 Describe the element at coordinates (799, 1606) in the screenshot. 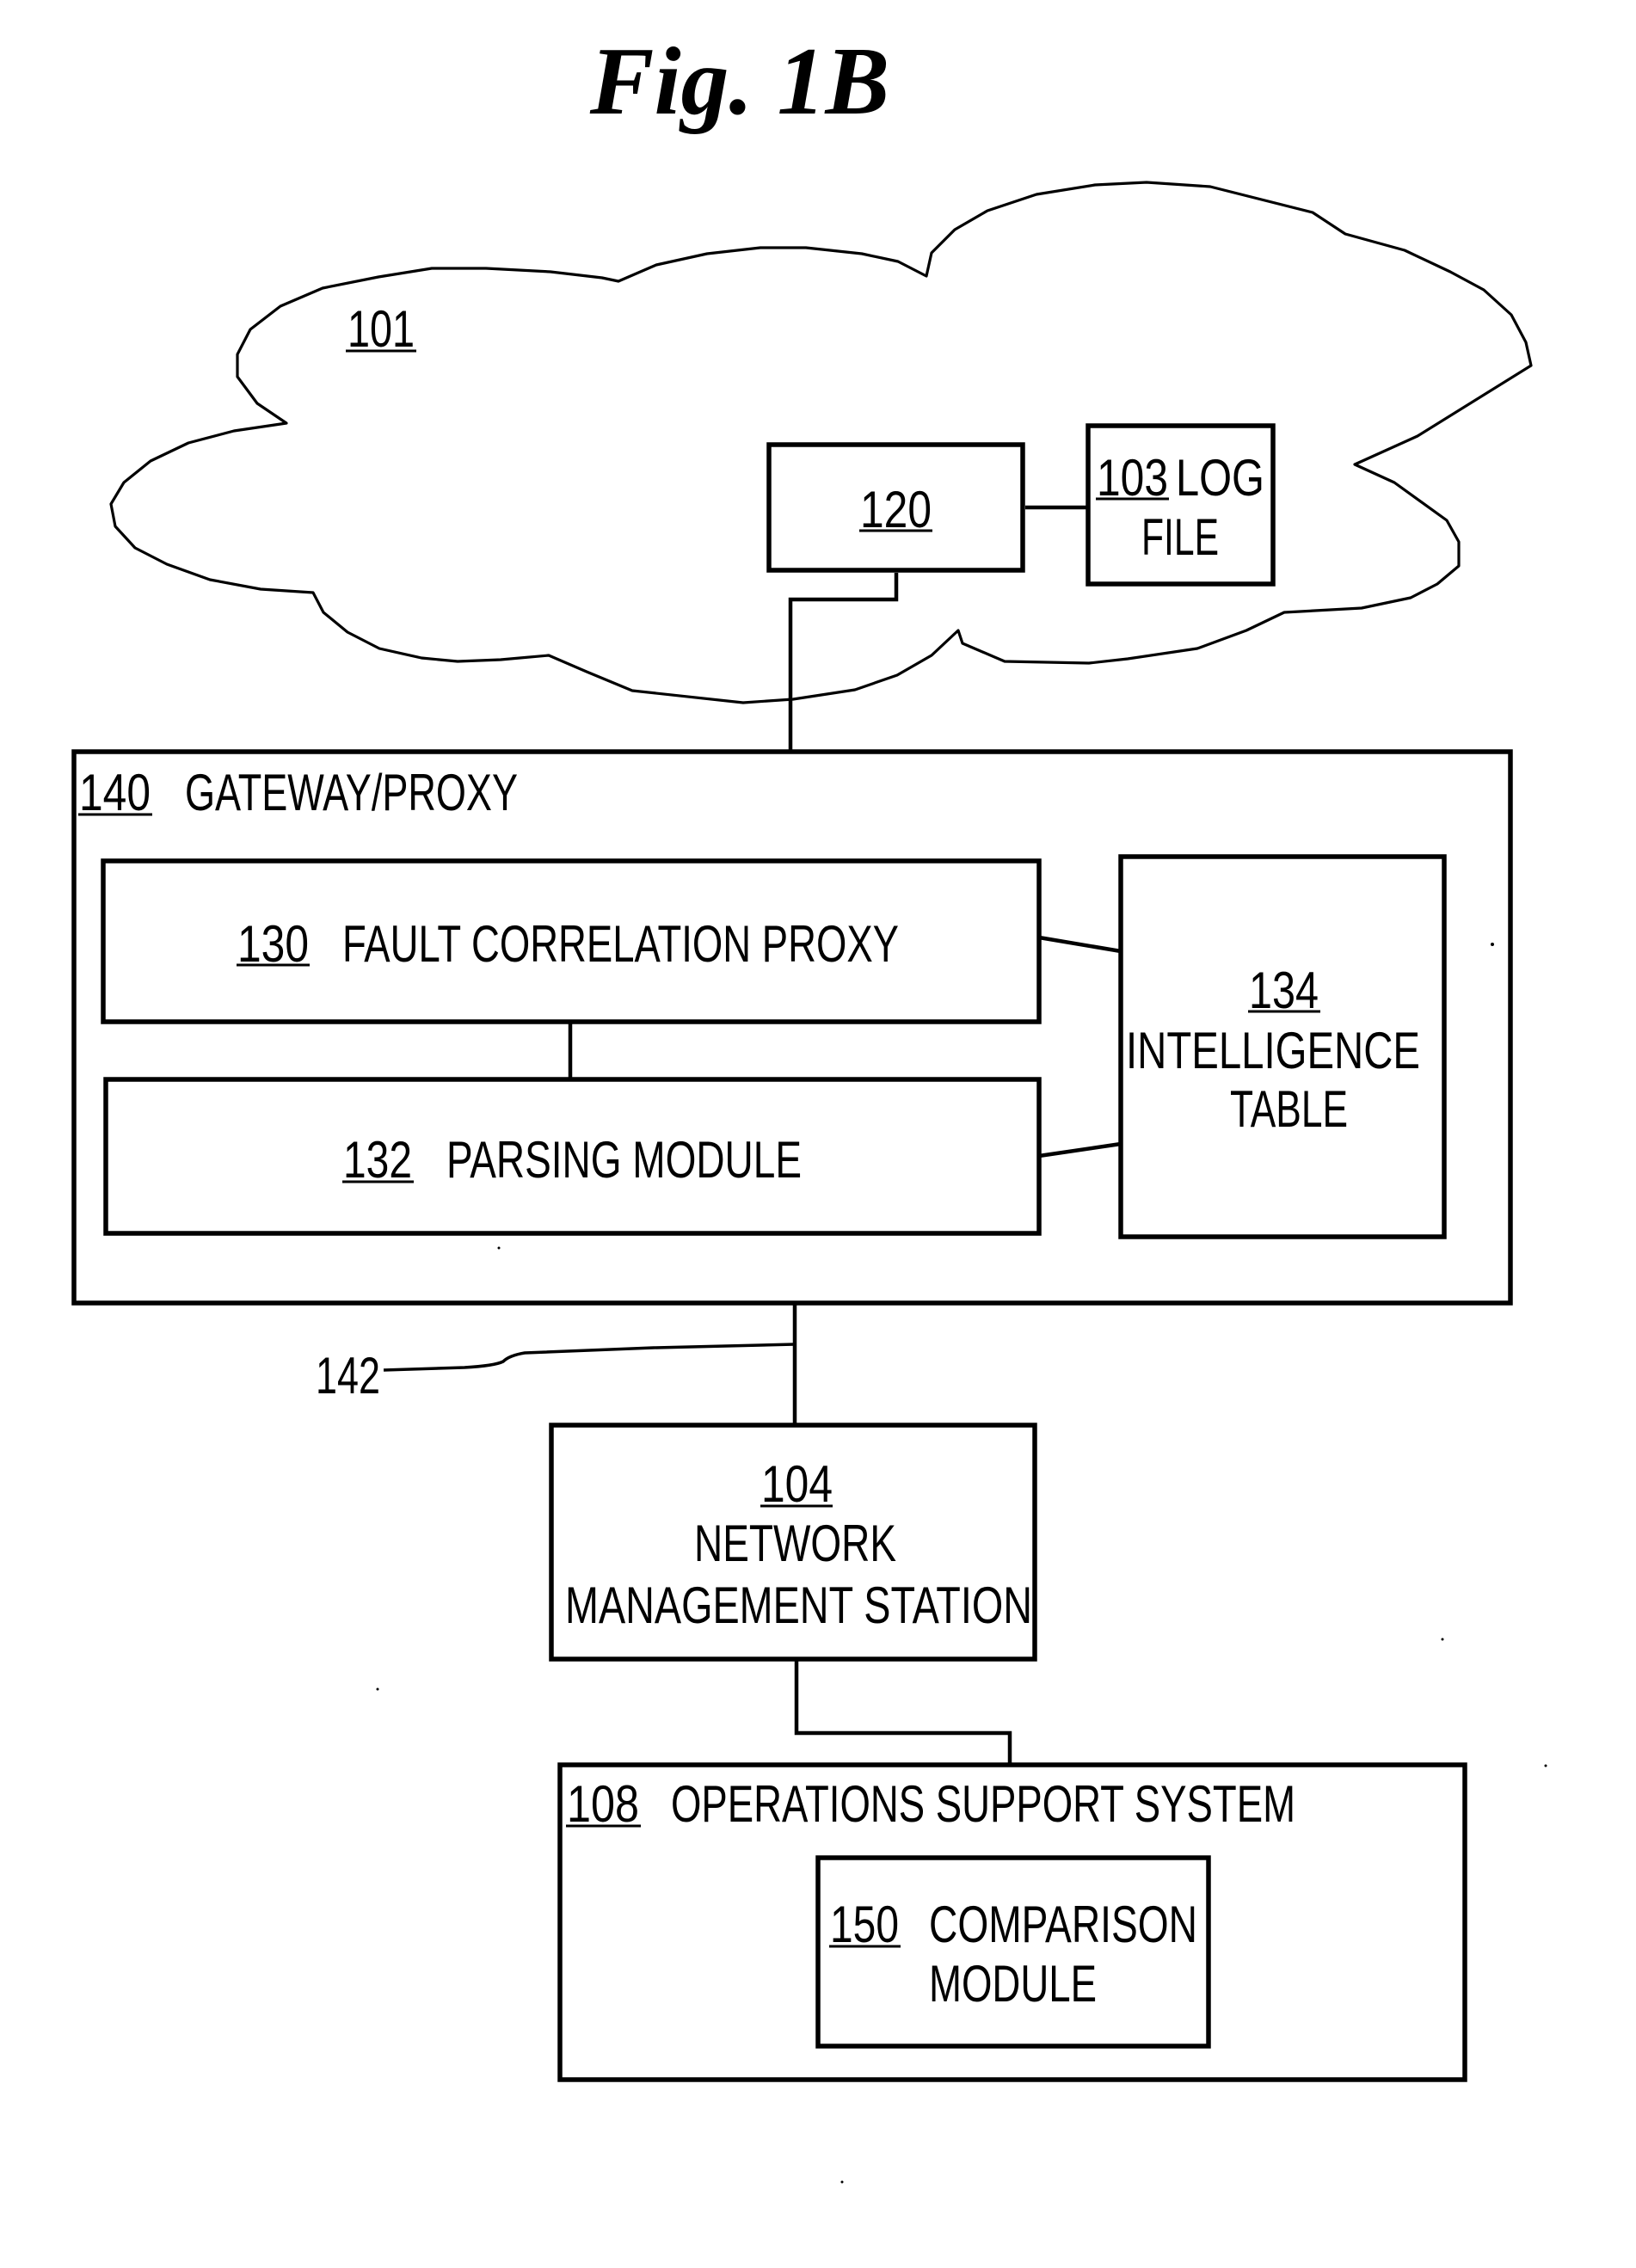

I see `network-management-station-label-line2: MANAGEMENT STATION` at that location.